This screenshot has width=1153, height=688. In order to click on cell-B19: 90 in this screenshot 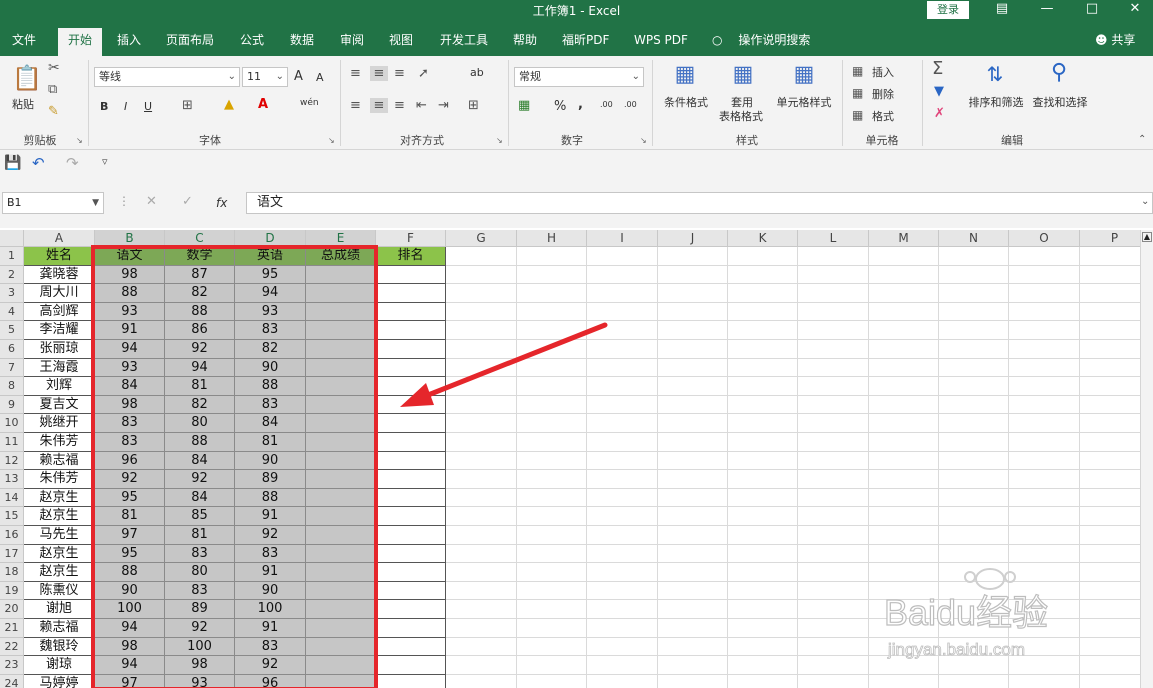, I will do `click(130, 591)`.